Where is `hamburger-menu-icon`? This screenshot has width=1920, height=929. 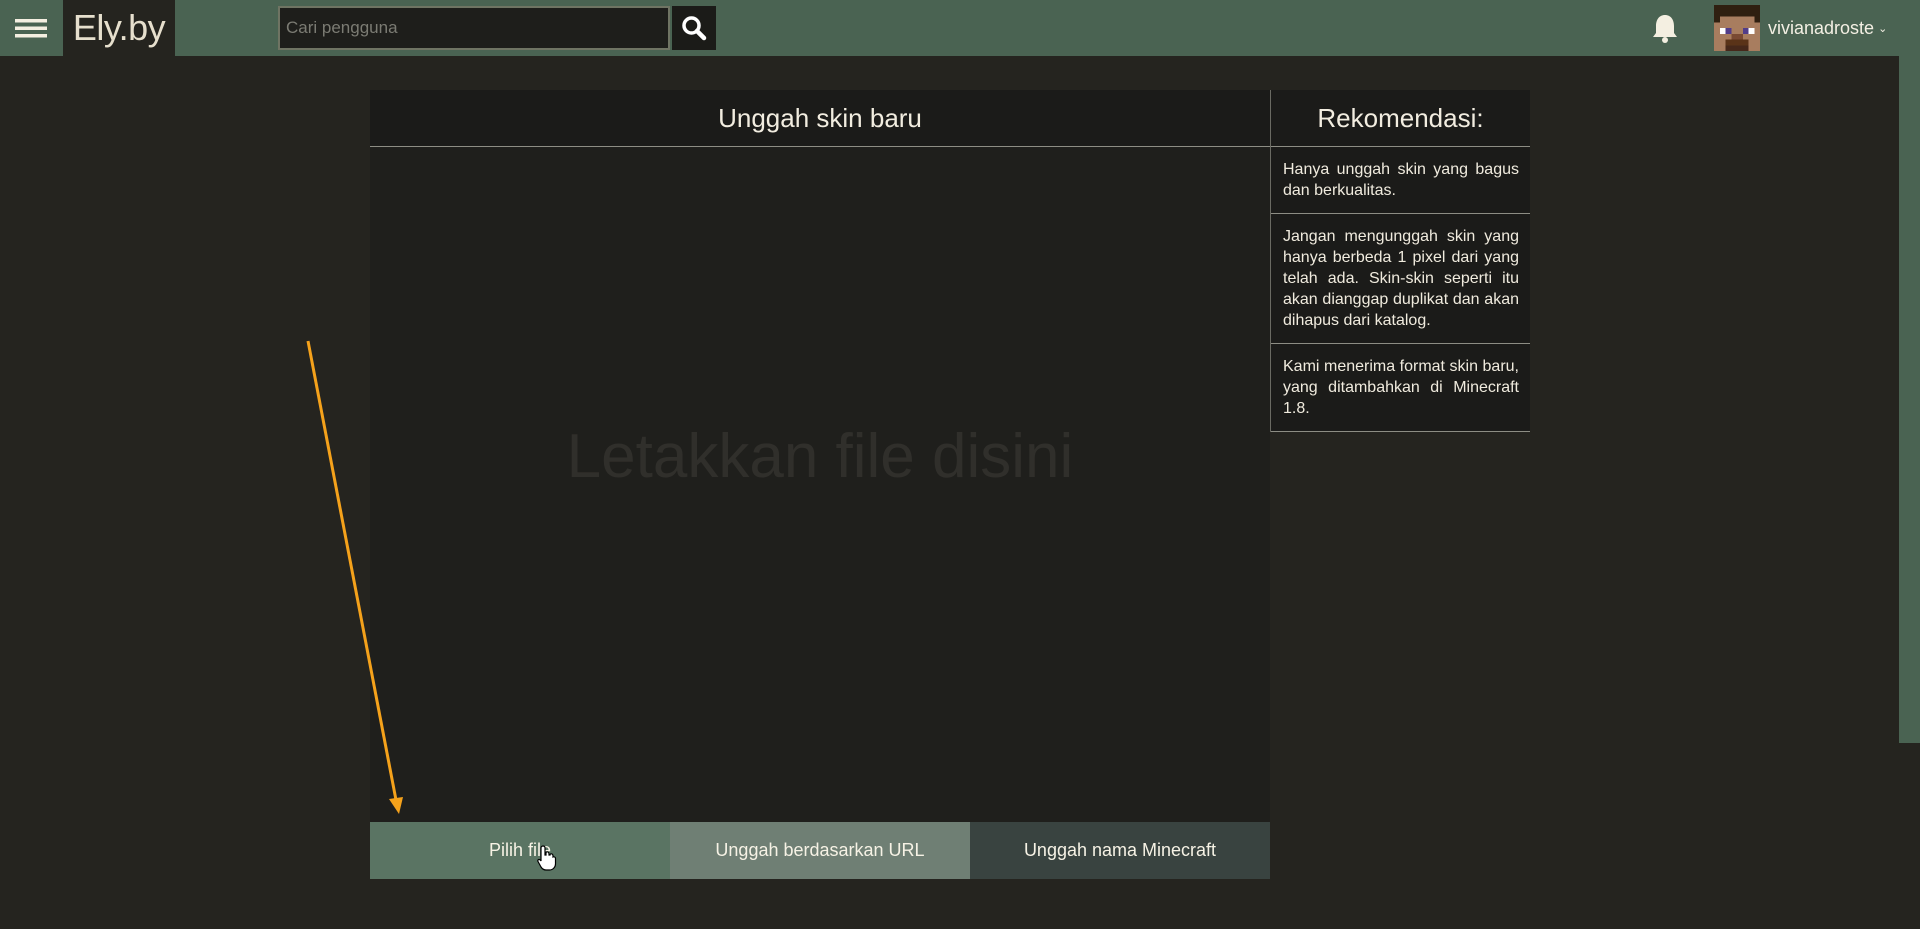
hamburger-menu-icon is located at coordinates (31, 28).